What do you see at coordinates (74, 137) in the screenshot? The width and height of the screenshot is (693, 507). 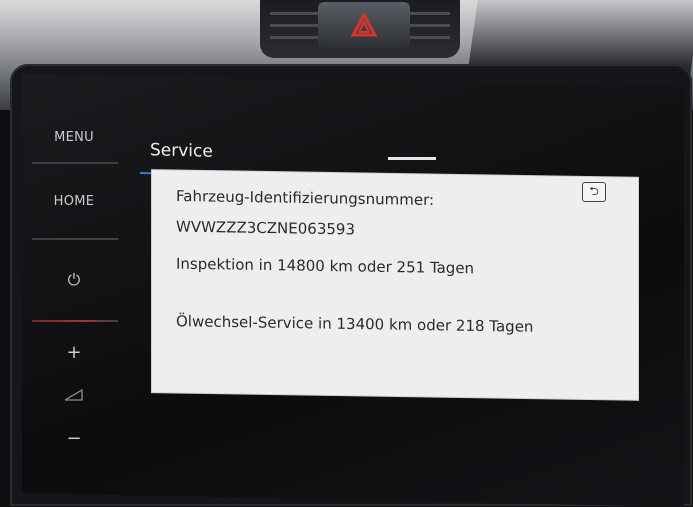 I see `menu-button: MENU` at bounding box center [74, 137].